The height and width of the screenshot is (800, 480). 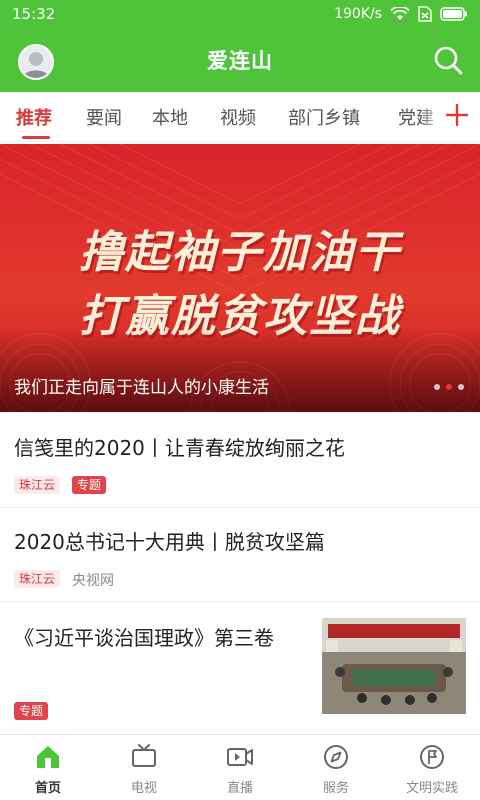 What do you see at coordinates (425, 14) in the screenshot?
I see `no-sim-icon` at bounding box center [425, 14].